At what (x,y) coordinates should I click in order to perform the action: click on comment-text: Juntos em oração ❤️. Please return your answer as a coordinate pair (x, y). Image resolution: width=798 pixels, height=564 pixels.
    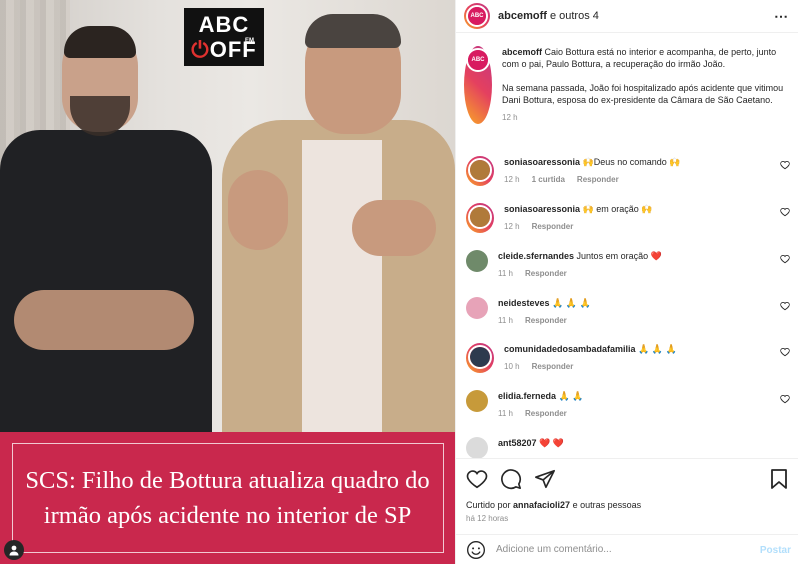
    Looking at the image, I should click on (618, 256).